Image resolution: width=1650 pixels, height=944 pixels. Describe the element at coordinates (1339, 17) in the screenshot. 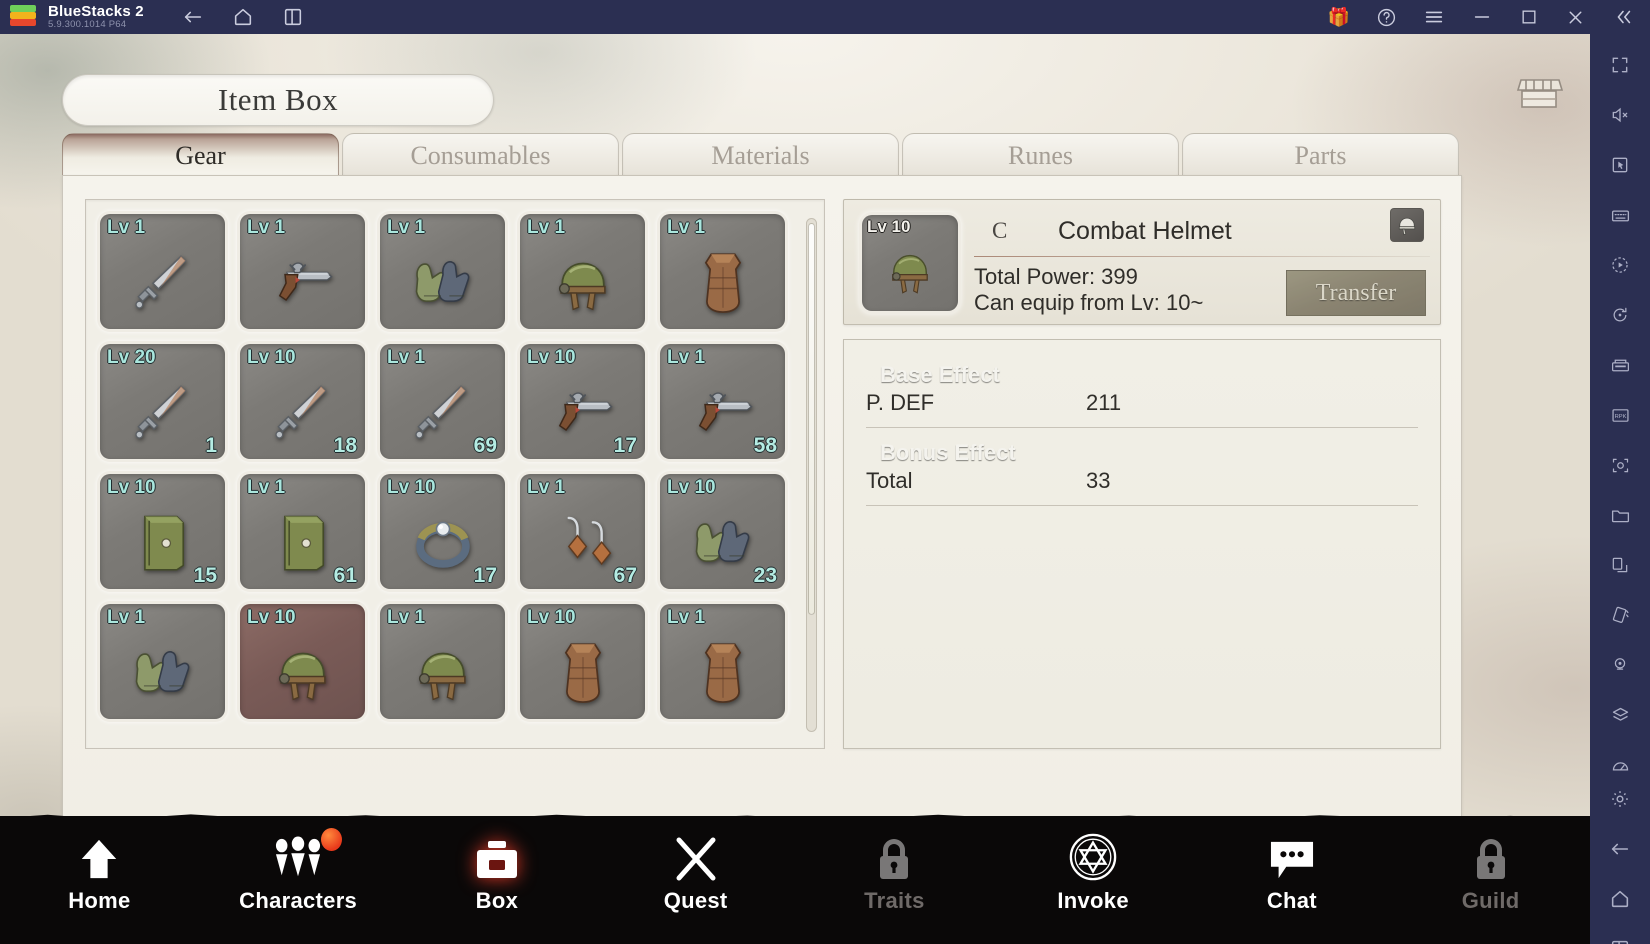

I see `gift-icon: 🎁` at that location.